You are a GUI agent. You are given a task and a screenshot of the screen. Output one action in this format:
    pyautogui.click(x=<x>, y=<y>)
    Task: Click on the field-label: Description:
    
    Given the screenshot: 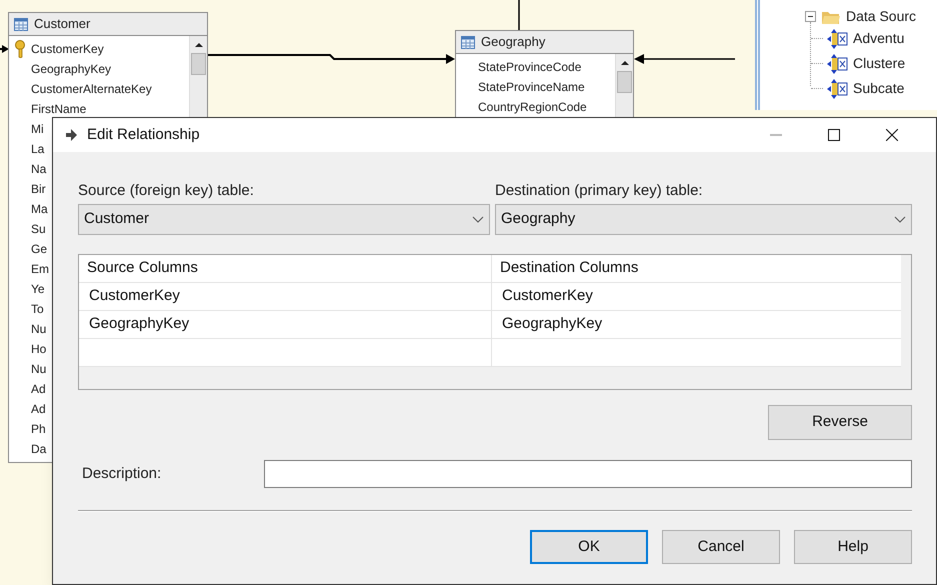 What is the action you would take?
    pyautogui.click(x=121, y=474)
    